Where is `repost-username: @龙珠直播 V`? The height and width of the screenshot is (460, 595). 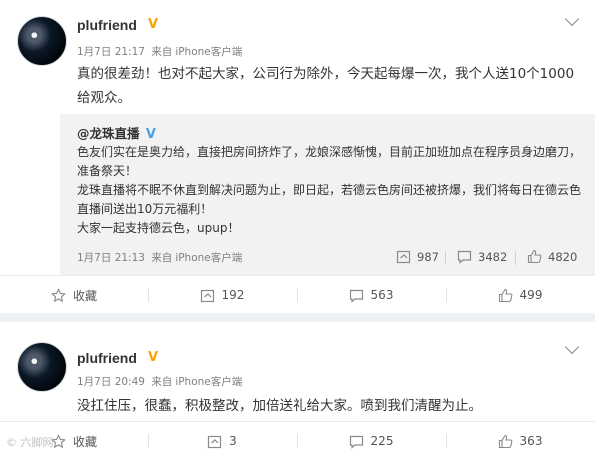
repost-username: @龙珠直播 V is located at coordinates (116, 132).